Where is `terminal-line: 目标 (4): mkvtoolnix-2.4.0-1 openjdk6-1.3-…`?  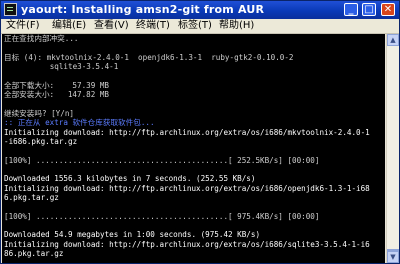
terminal-line: 目标 (4): mkvtoolnix-2.4.0-1 openjdk6-1.3-… is located at coordinates (149, 57).